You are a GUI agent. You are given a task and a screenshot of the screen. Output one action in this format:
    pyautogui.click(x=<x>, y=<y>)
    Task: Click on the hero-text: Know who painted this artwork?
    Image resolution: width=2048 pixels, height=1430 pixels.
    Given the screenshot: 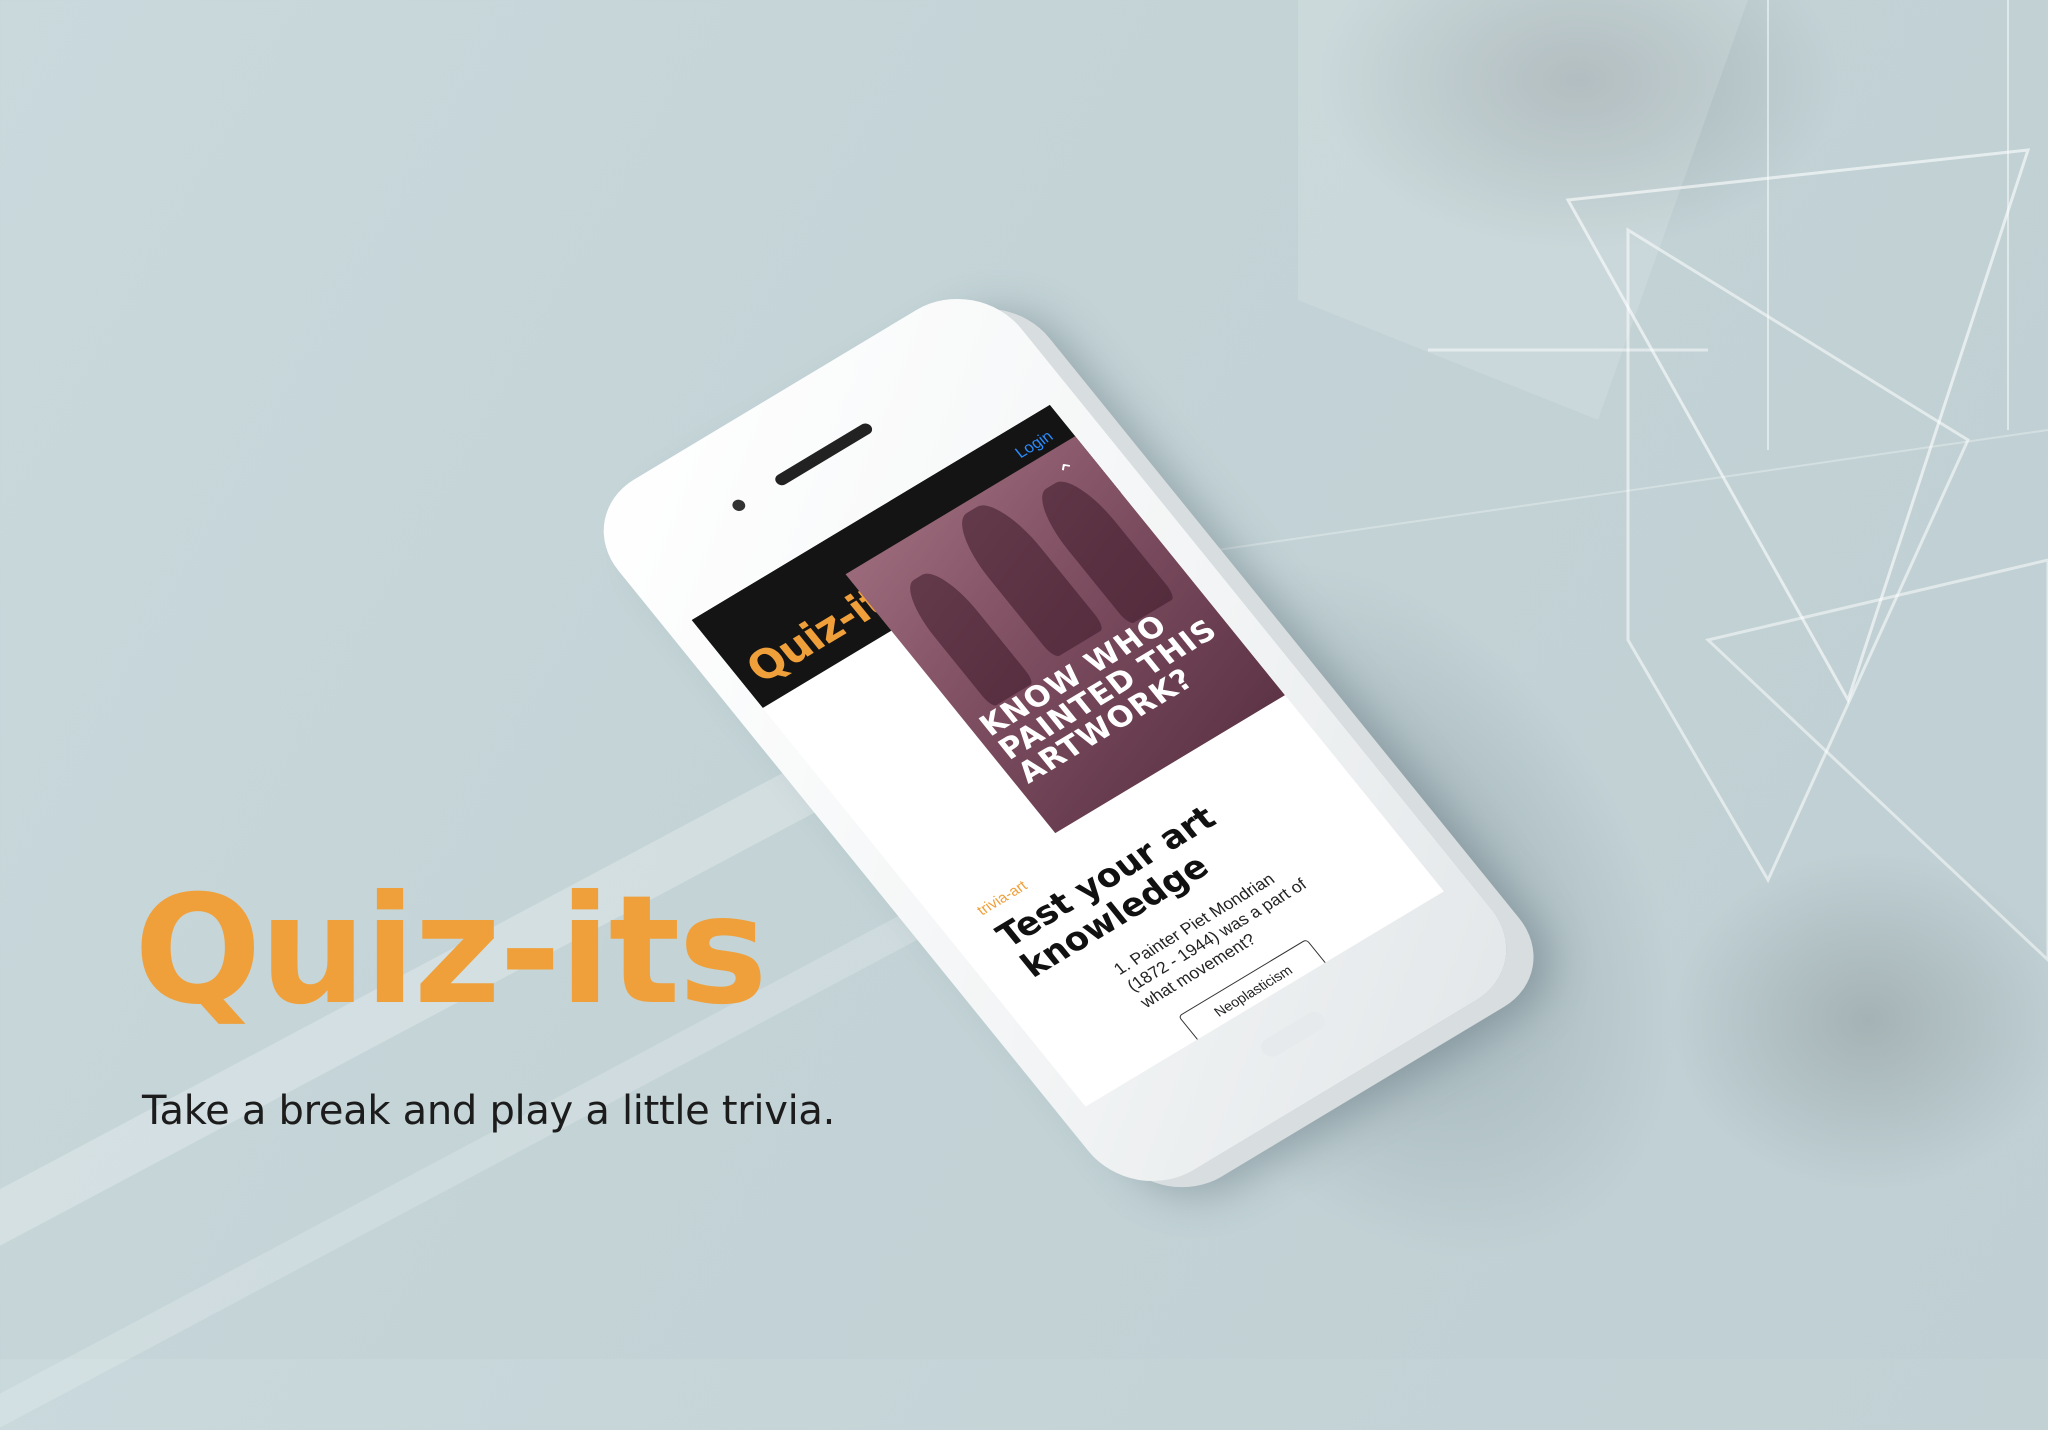 What is the action you would take?
    pyautogui.click(x=1098, y=699)
    